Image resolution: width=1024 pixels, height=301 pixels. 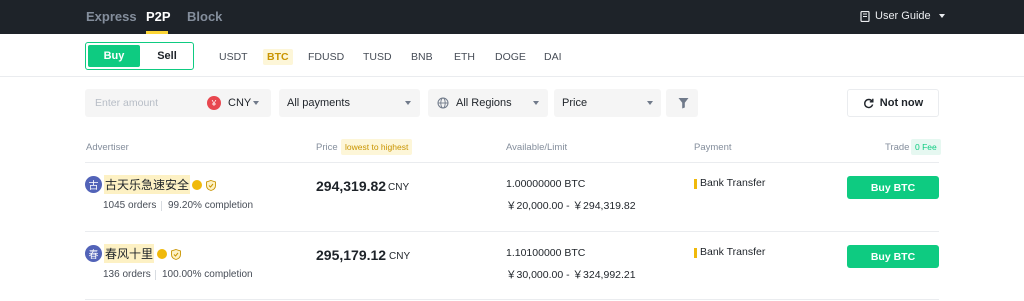 I want to click on advertiser-name: 春风十里, so click(x=129, y=253).